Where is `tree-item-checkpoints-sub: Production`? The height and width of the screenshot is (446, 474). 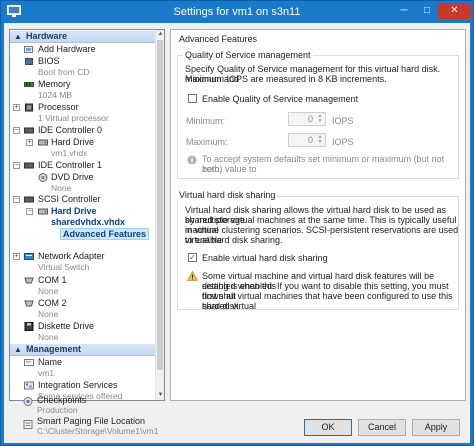 tree-item-checkpoints-sub: Production is located at coordinates (57, 410).